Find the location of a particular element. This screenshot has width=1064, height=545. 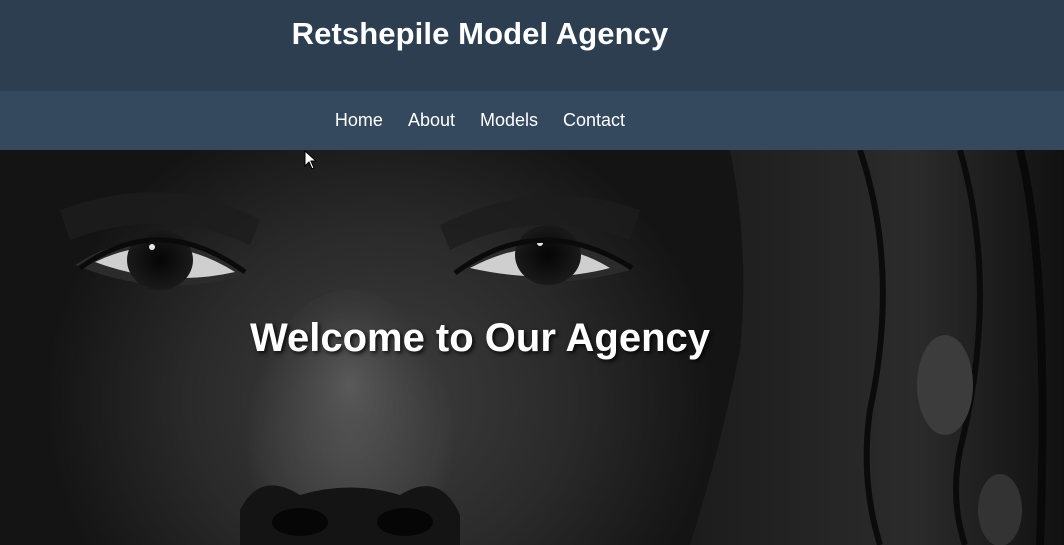

nav-item-models: Models is located at coordinates (509, 120).